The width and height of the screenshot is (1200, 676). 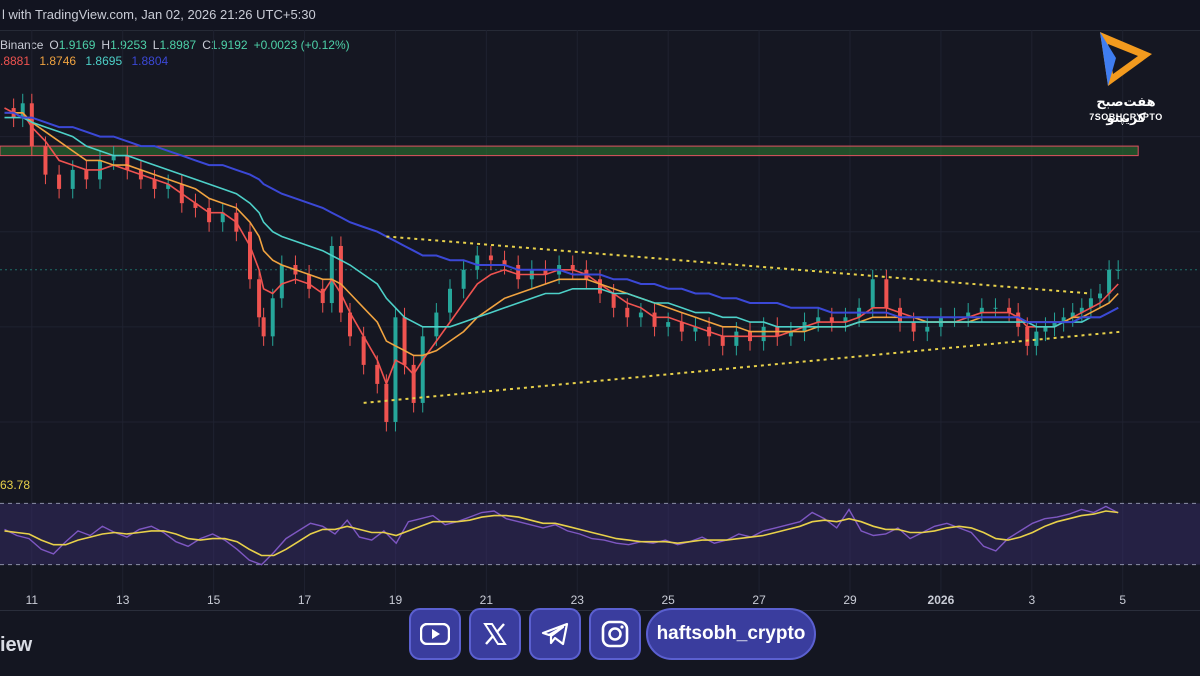 What do you see at coordinates (669, 600) in the screenshot?
I see `x-tick-label: 25` at bounding box center [669, 600].